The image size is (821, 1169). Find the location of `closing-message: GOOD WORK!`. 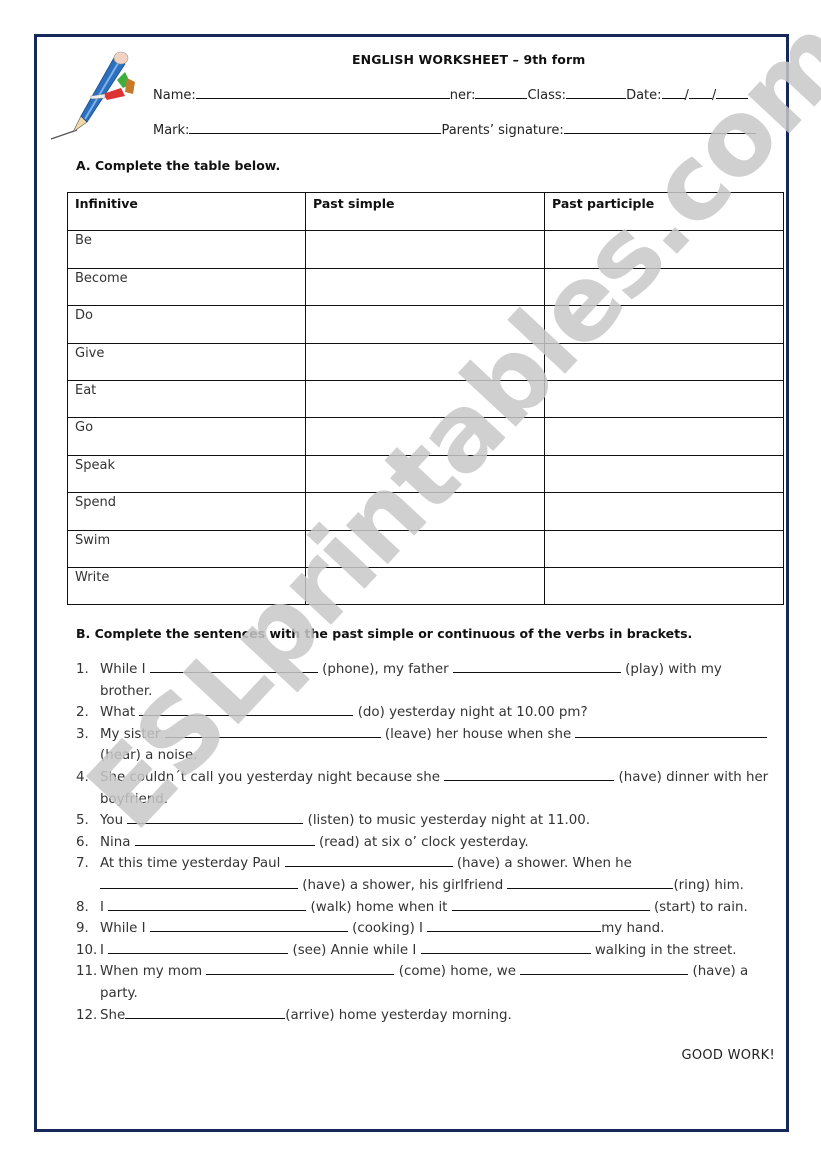

closing-message: GOOD WORK! is located at coordinates (728, 1055).